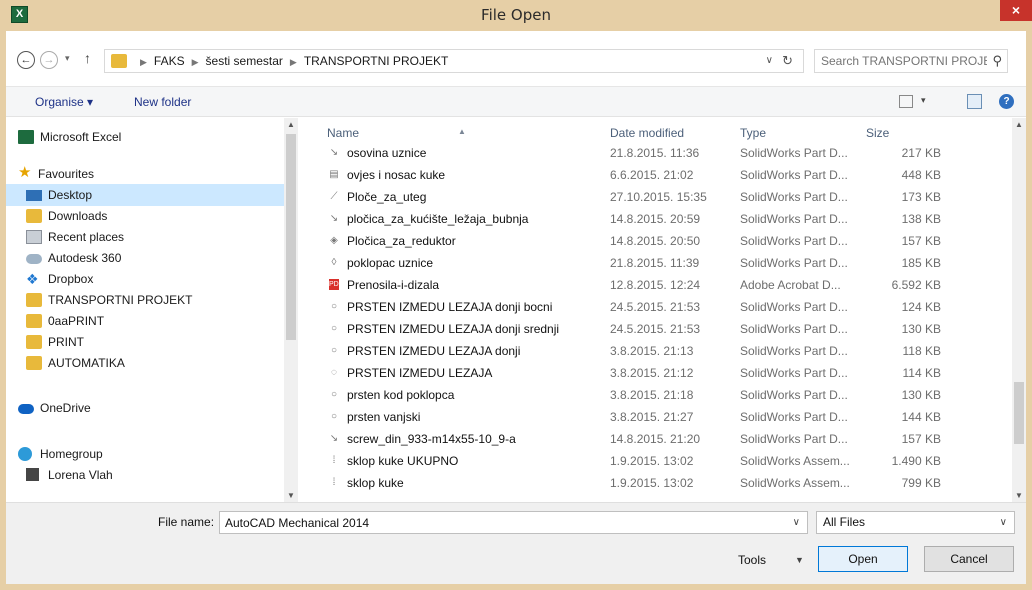 The width and height of the screenshot is (1032, 590). What do you see at coordinates (796, 522) in the screenshot?
I see `file-name-dropdown-button: ∨` at bounding box center [796, 522].